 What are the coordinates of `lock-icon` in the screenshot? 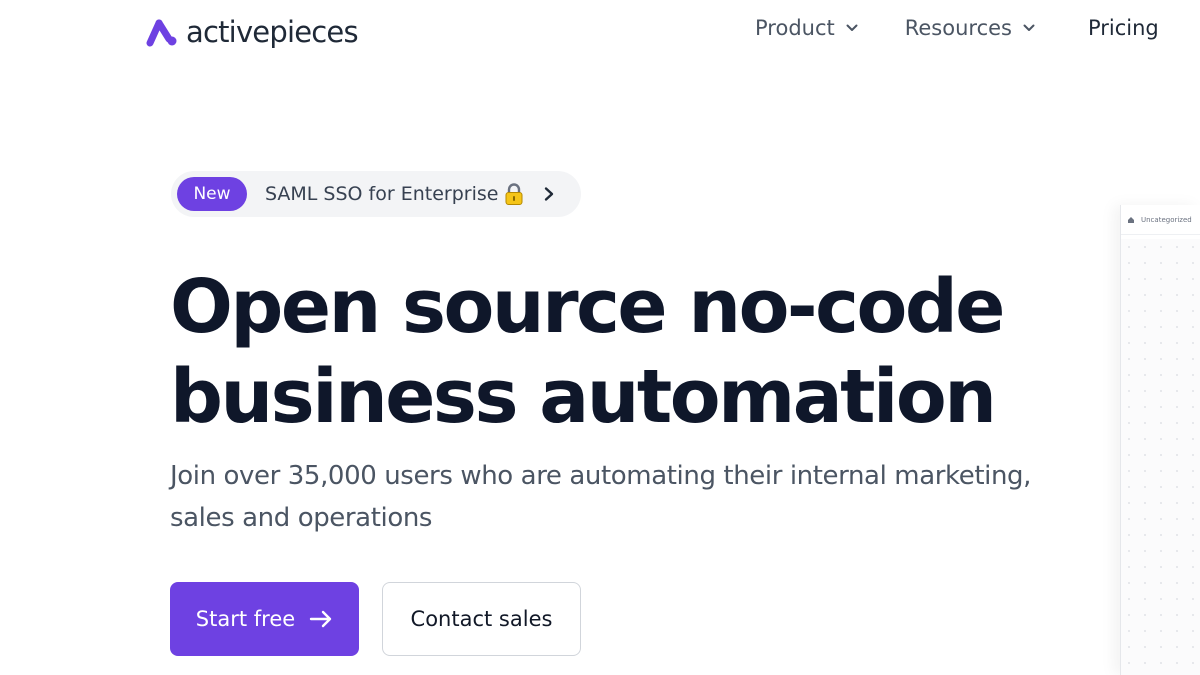 It's located at (514, 194).